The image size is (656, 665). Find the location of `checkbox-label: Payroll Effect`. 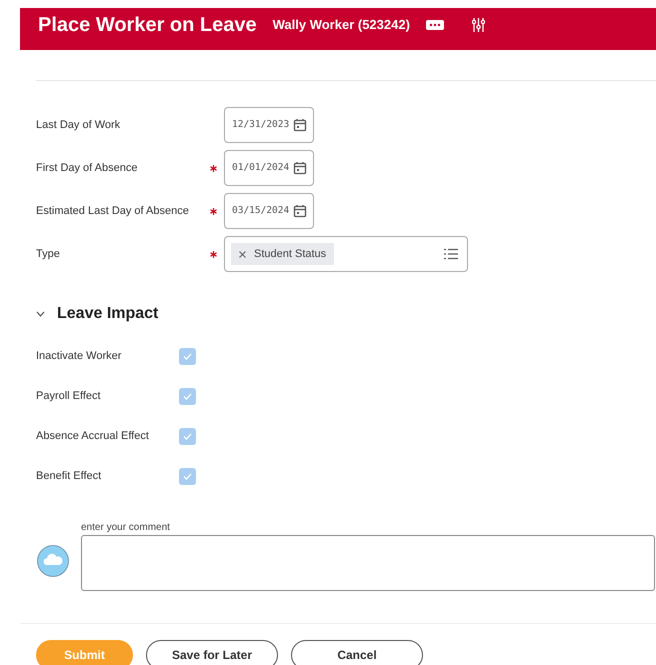

checkbox-label: Payroll Effect is located at coordinates (69, 396).